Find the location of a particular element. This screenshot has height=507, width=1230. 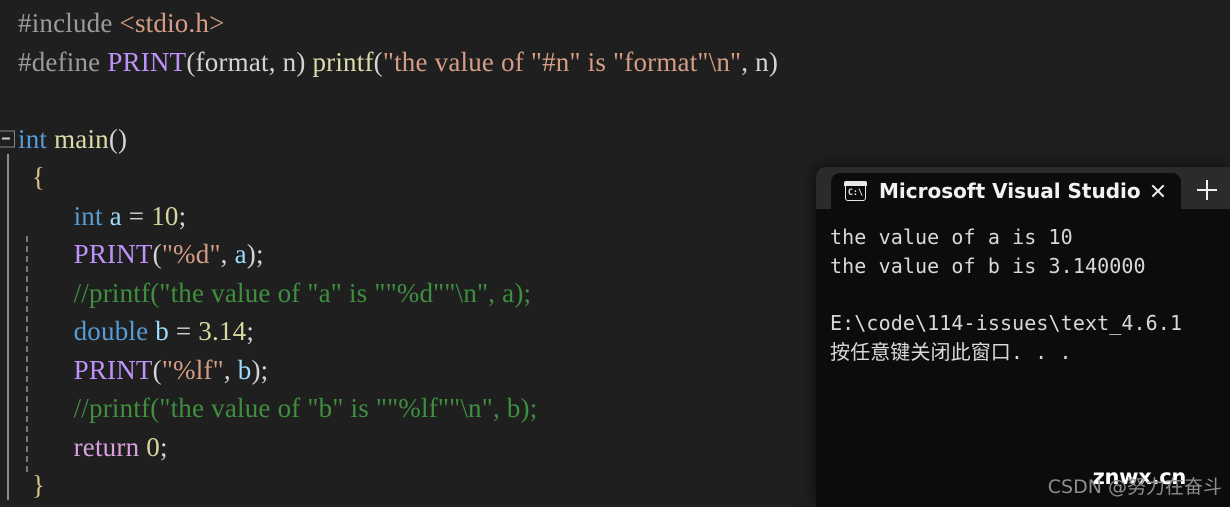

code-token: #include is located at coordinates (69, 23).